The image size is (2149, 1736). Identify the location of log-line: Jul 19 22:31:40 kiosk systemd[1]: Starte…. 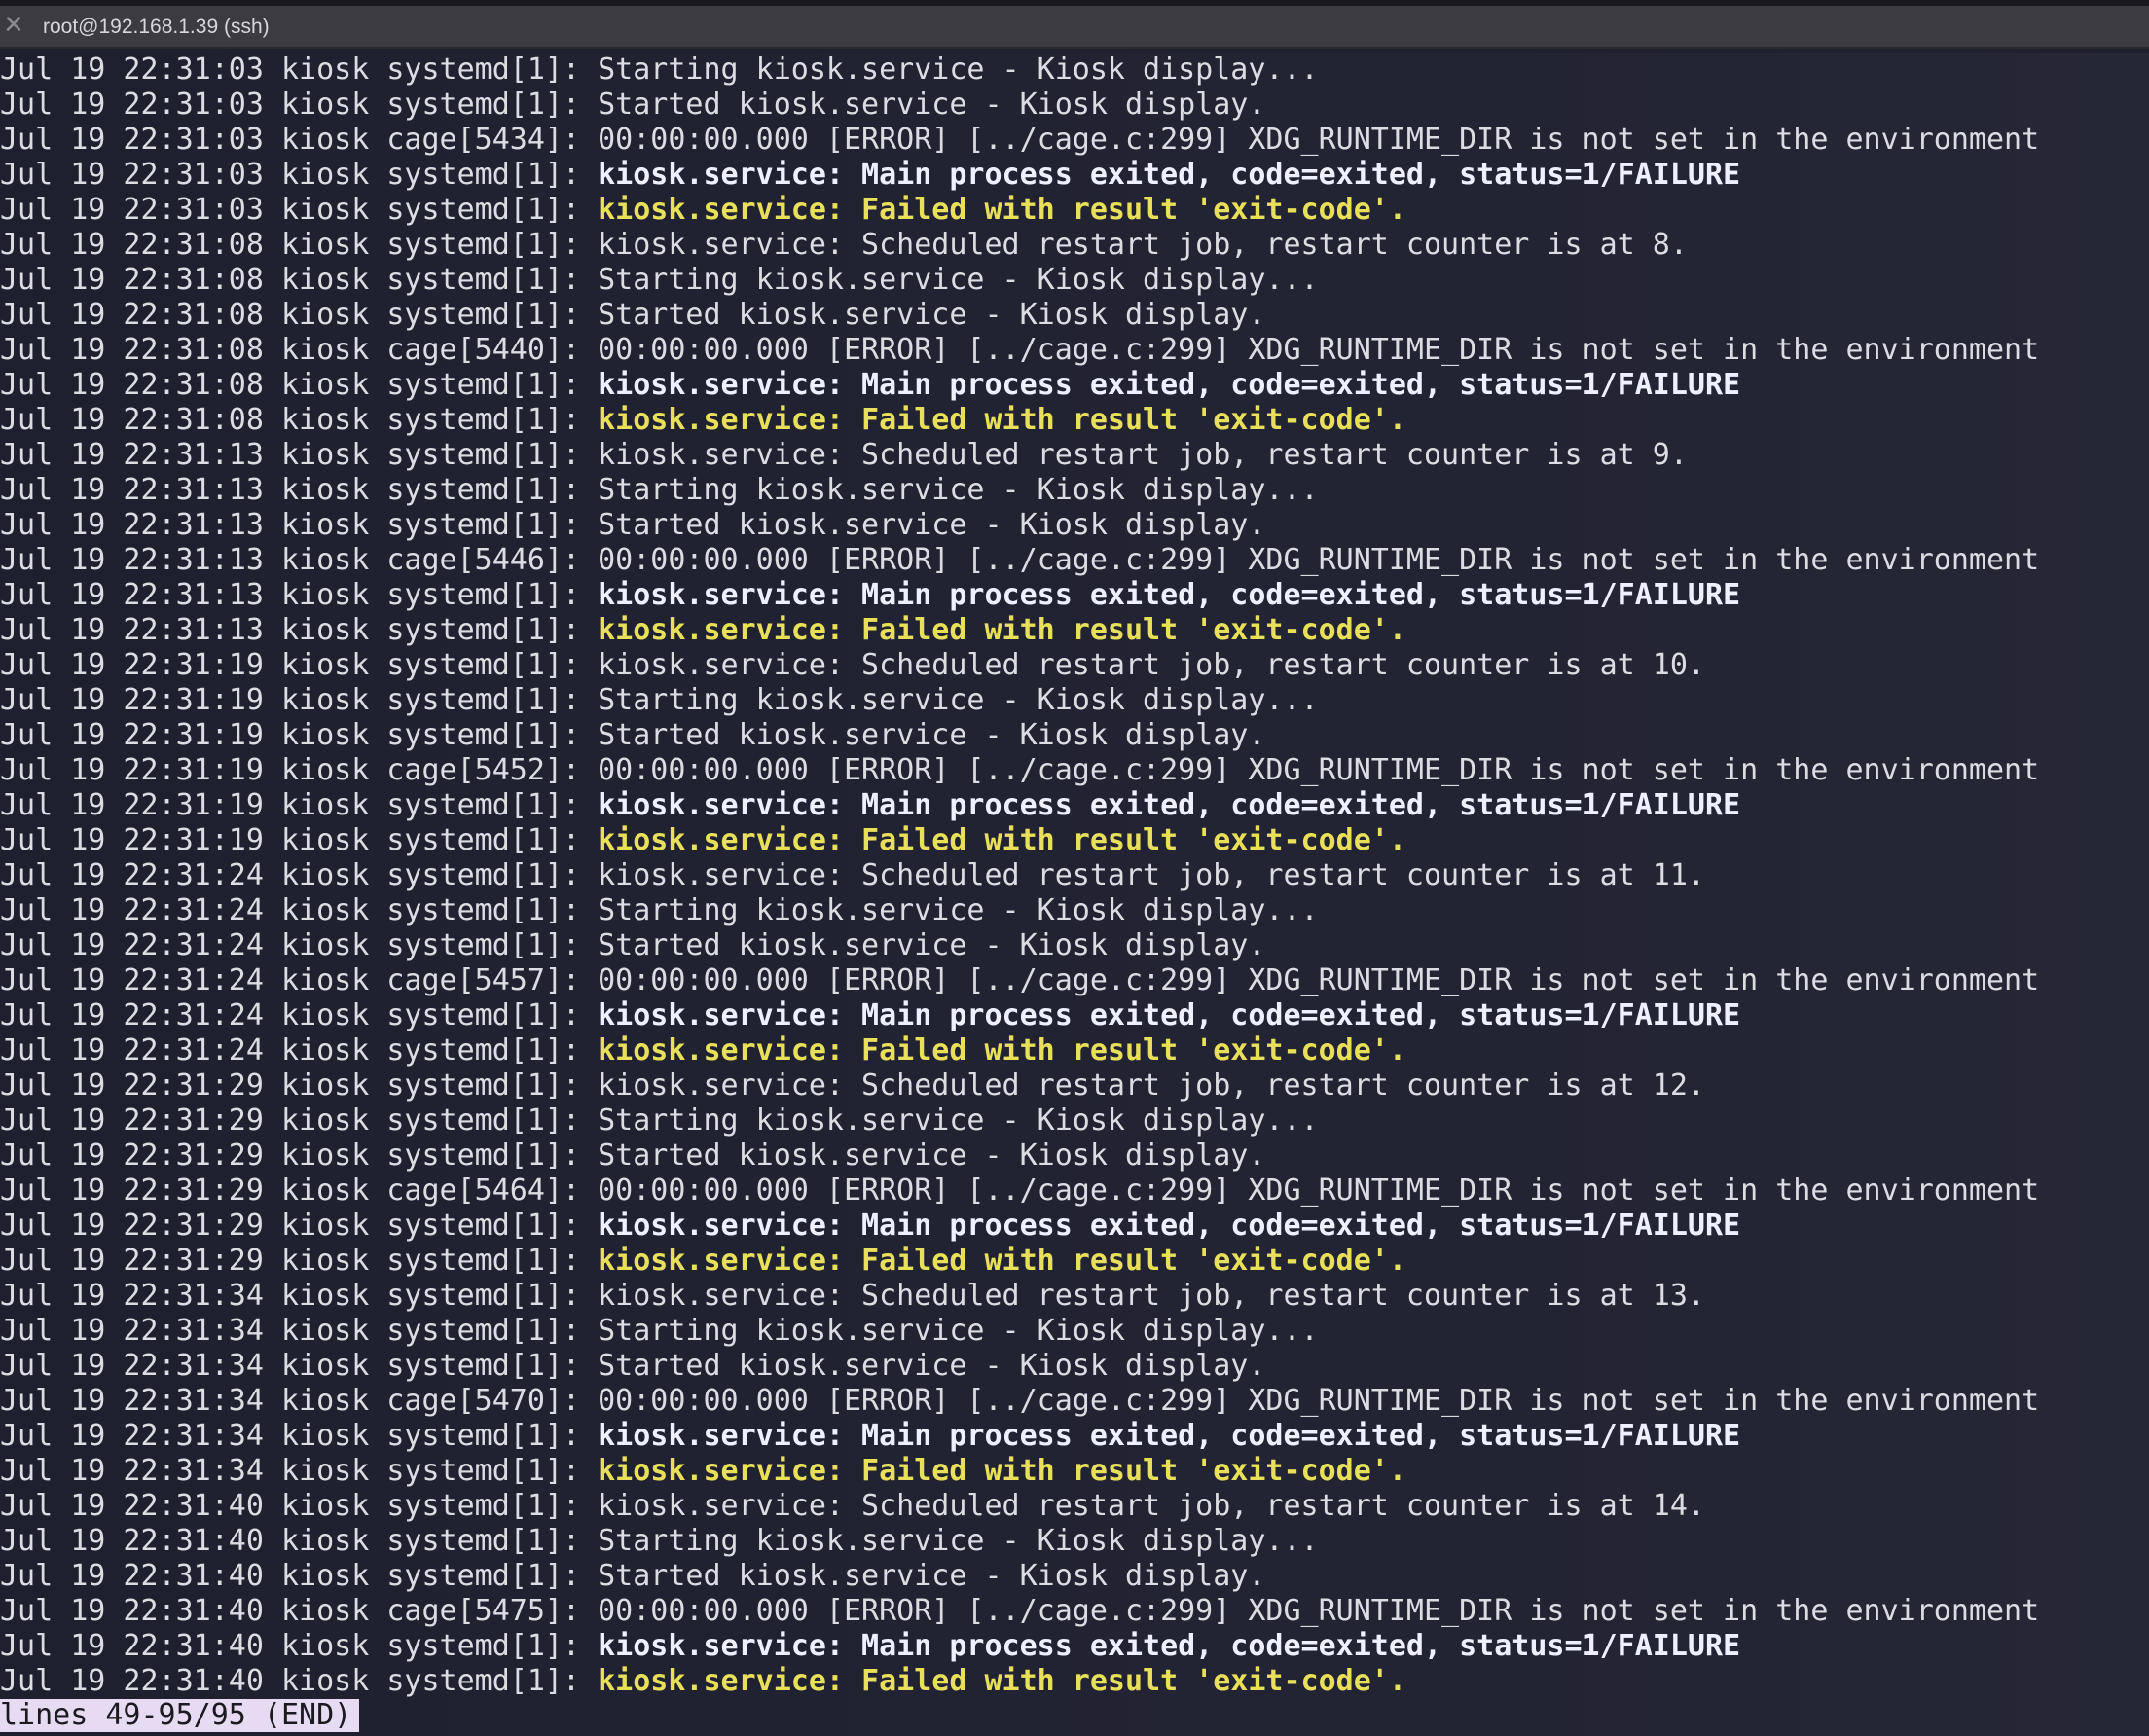
(632, 1577).